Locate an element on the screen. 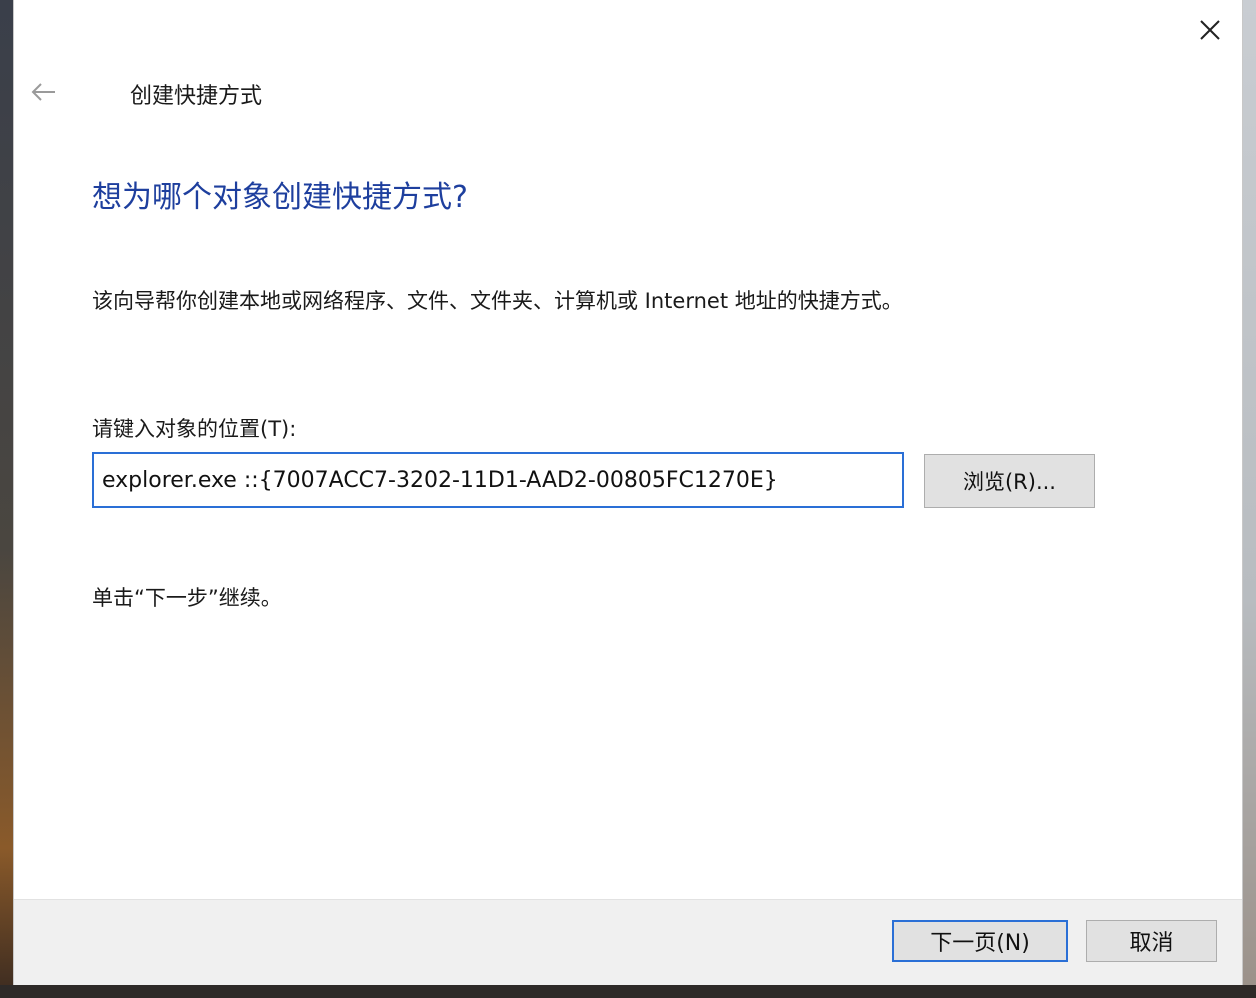 Image resolution: width=1256 pixels, height=998 pixels. back-button is located at coordinates (44, 92).